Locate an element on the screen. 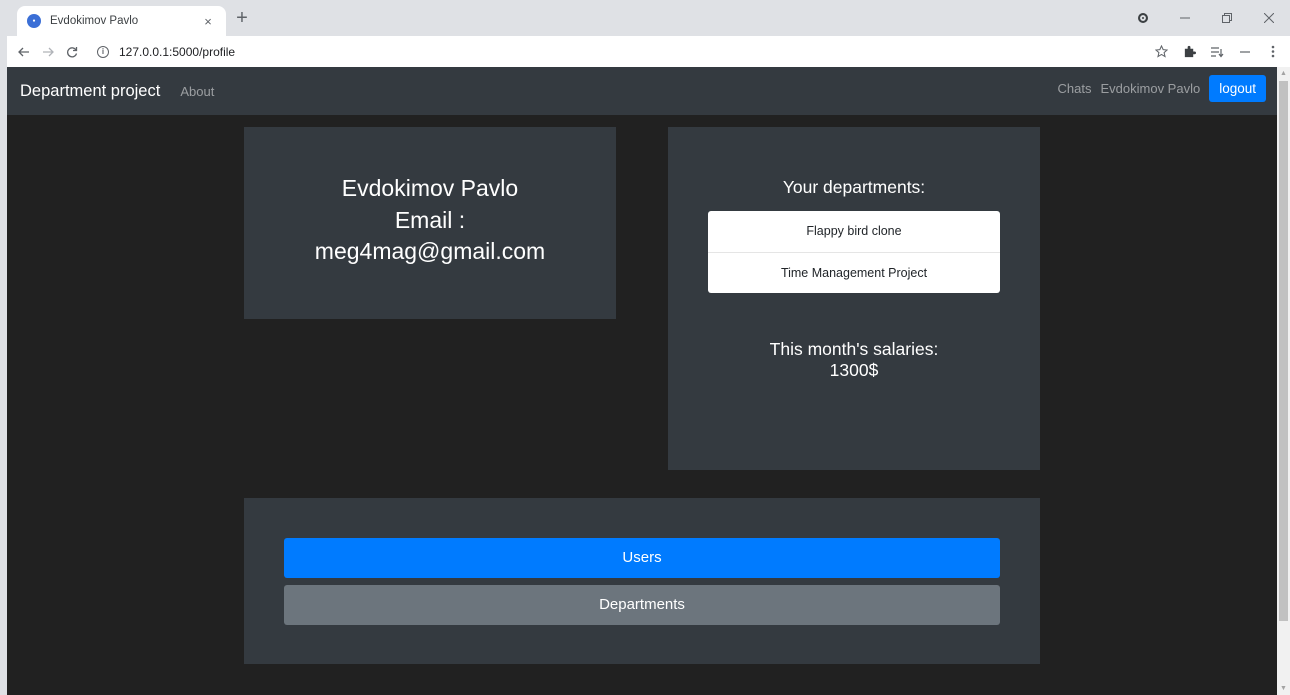 This screenshot has height=695, width=1290. profile-name: Evdokimov Pavlo is located at coordinates (430, 188).